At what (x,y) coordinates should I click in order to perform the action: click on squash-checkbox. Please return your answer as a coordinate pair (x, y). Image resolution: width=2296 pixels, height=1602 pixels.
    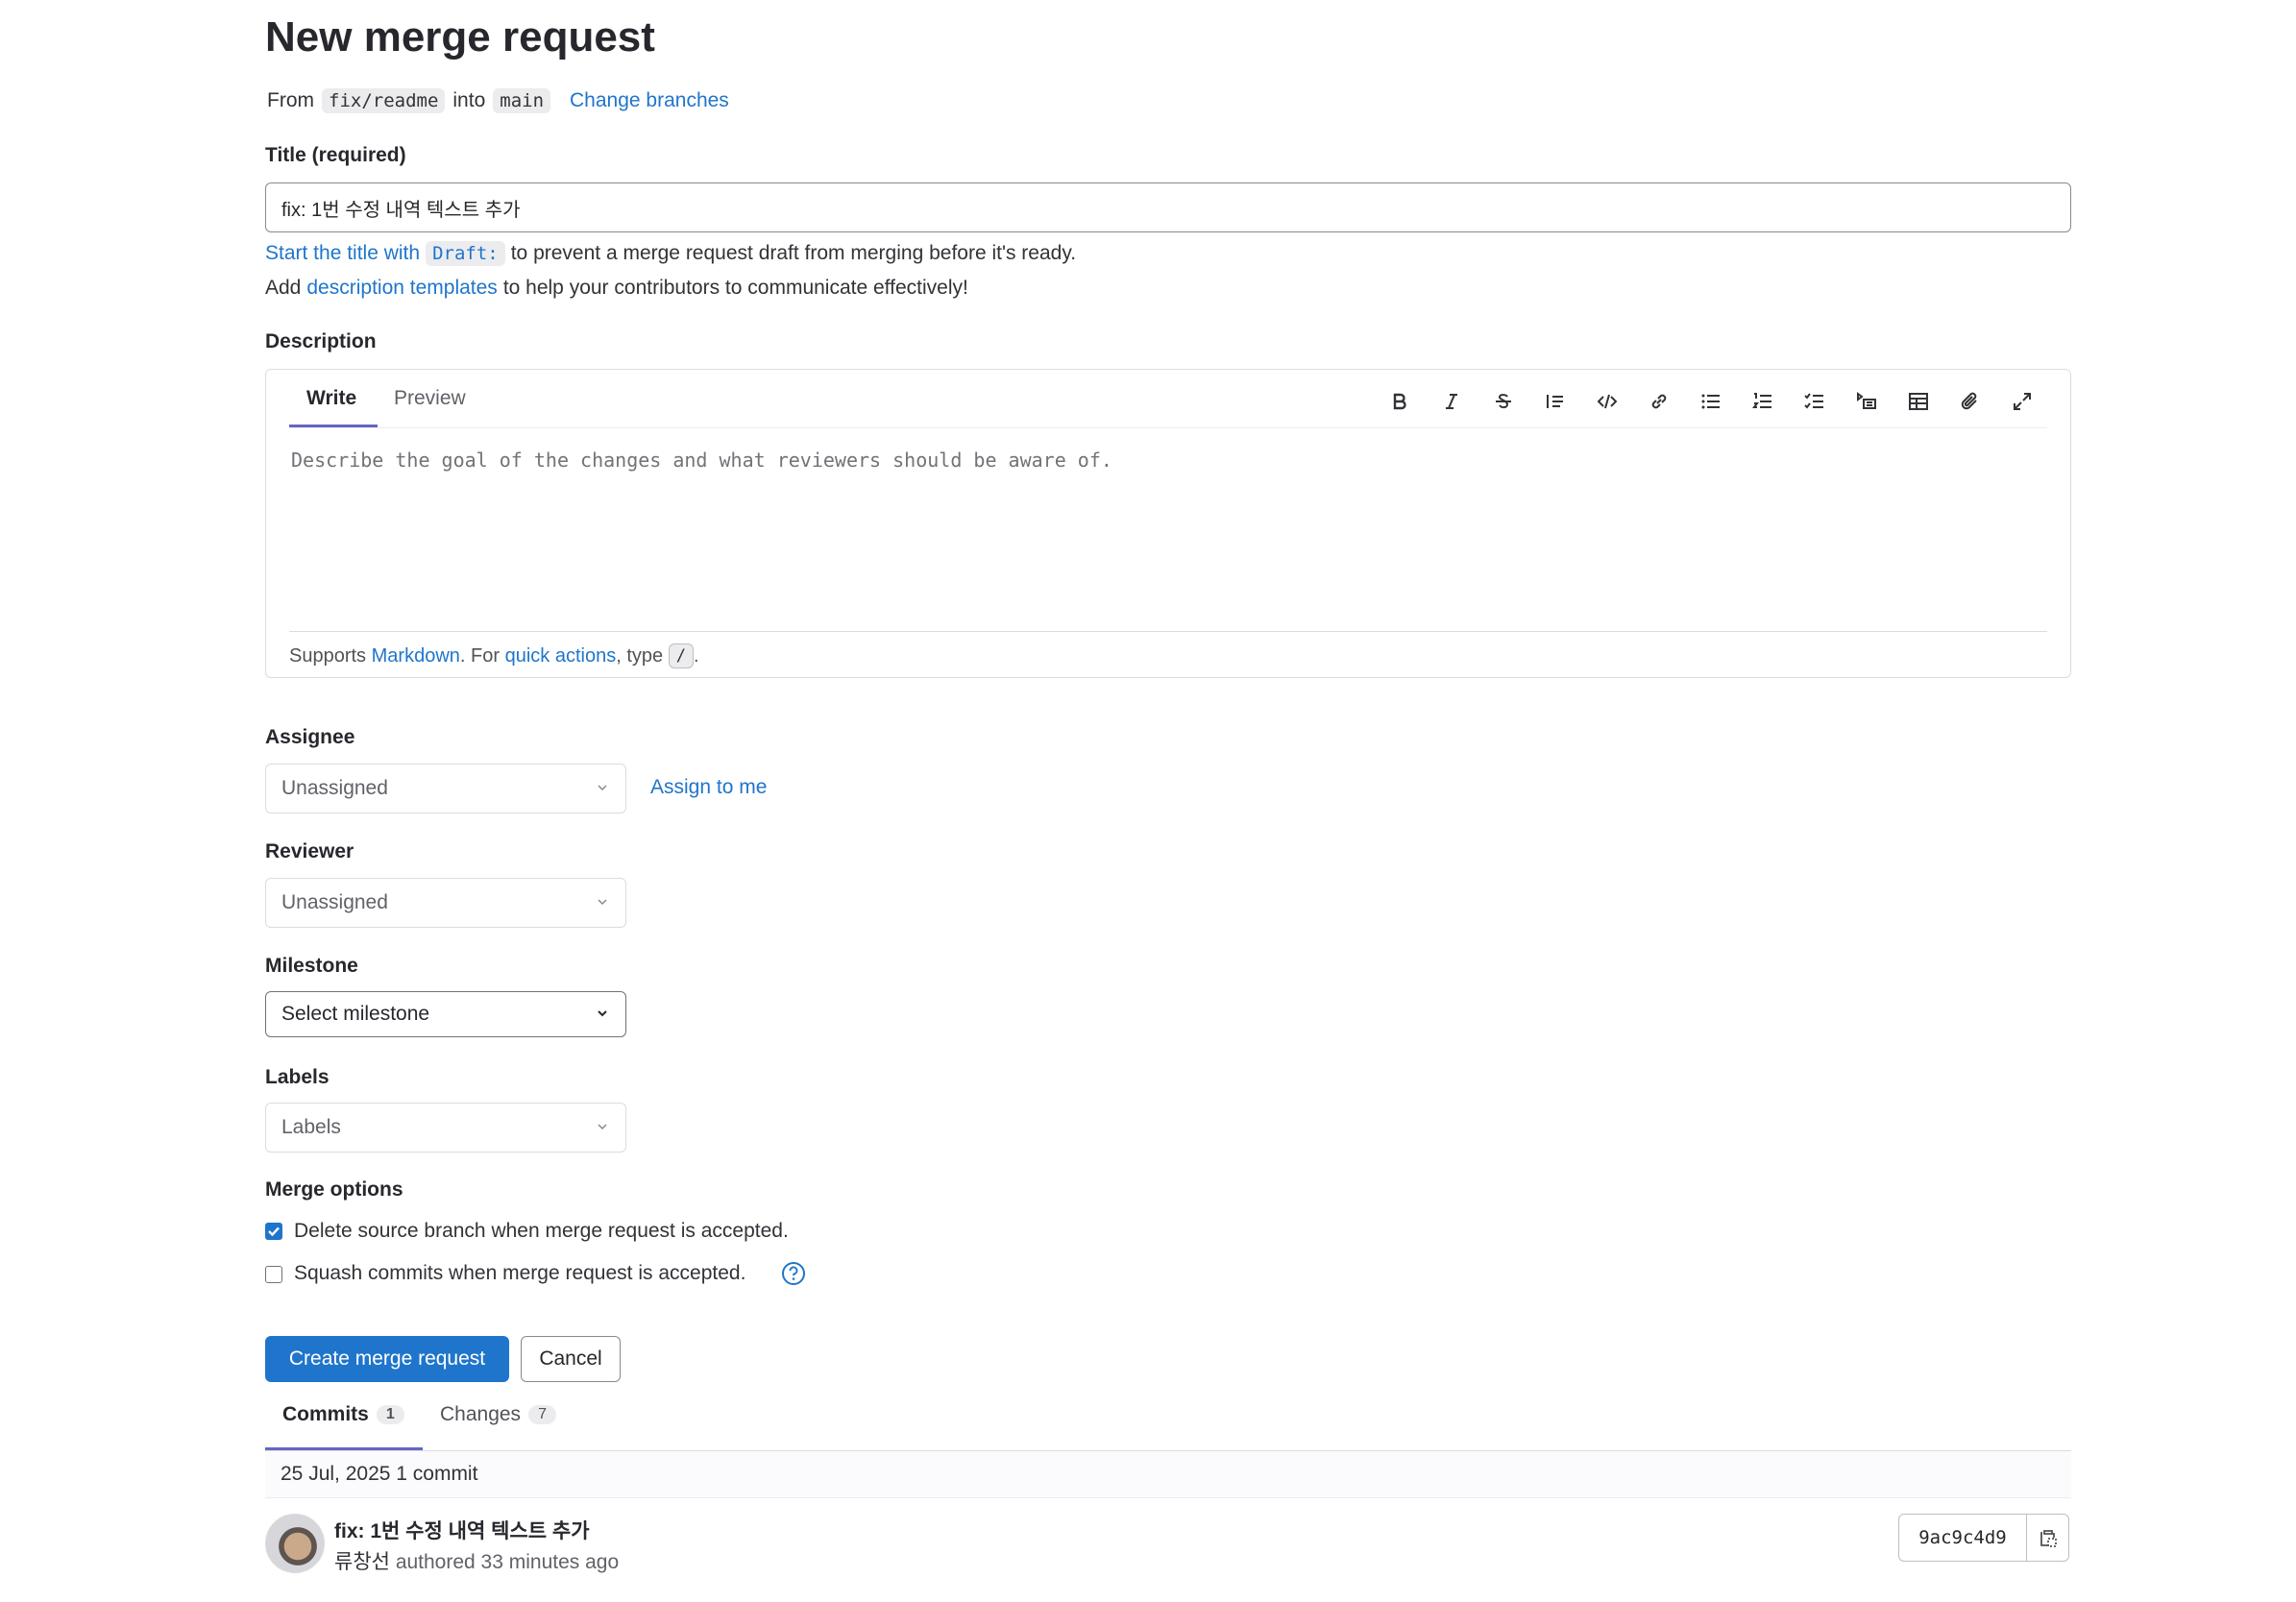
    Looking at the image, I should click on (273, 1275).